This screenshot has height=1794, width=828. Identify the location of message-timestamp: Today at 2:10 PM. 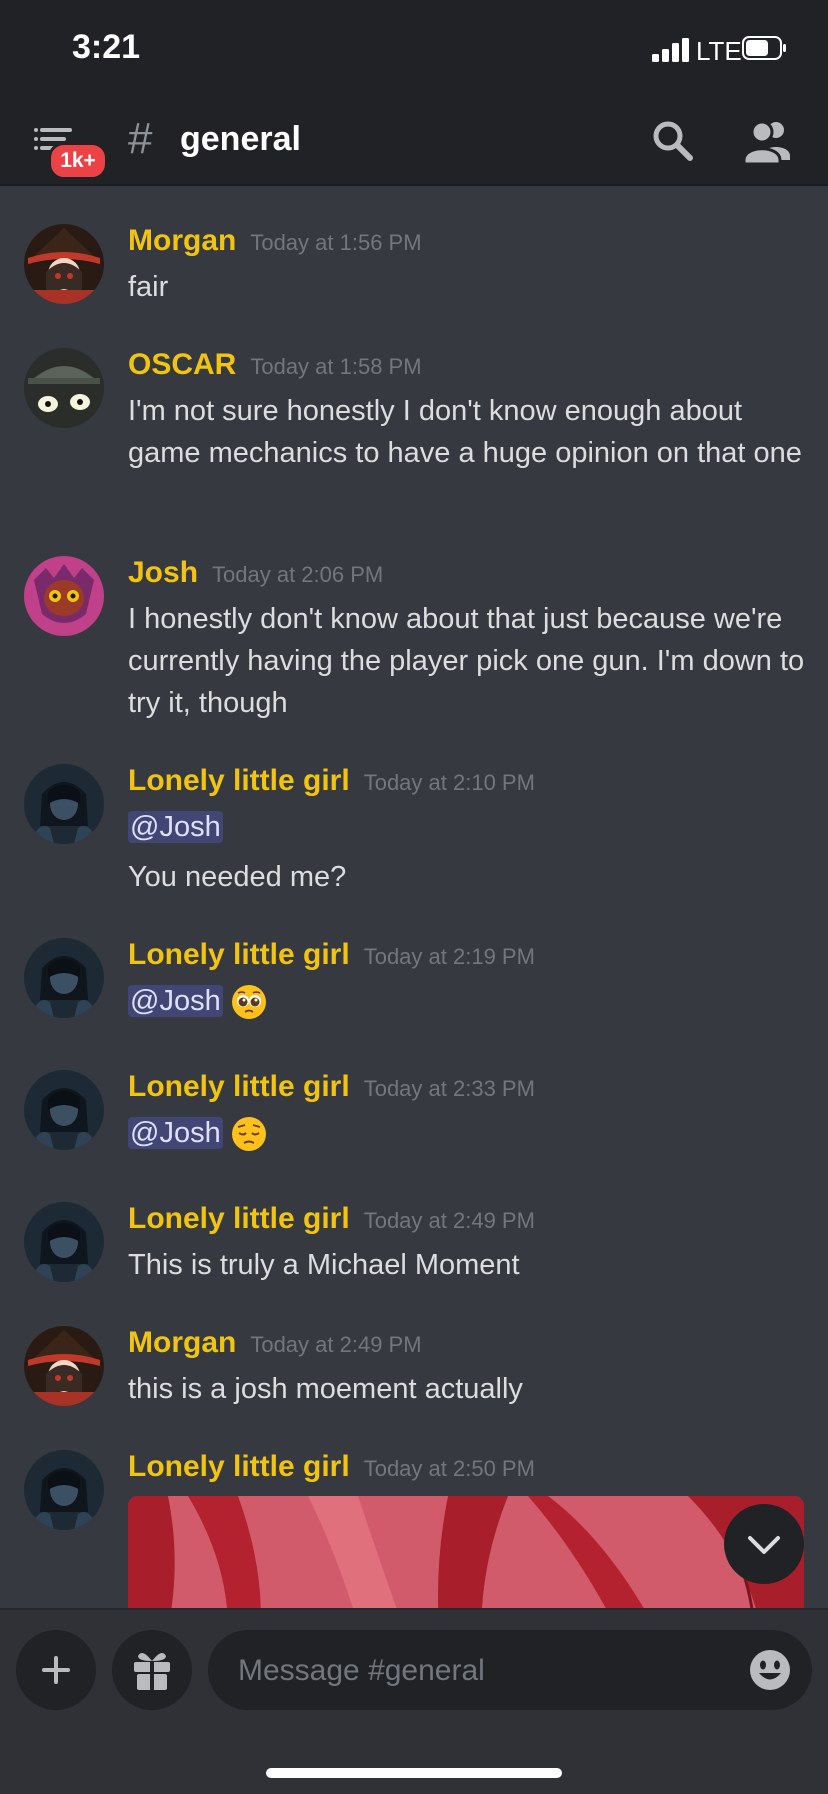
(449, 782).